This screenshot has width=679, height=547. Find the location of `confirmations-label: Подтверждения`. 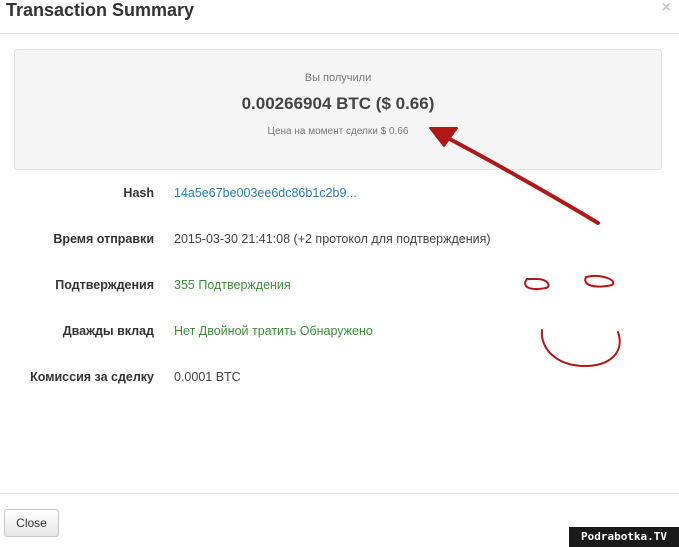

confirmations-label: Подтверждения is located at coordinates (104, 285).